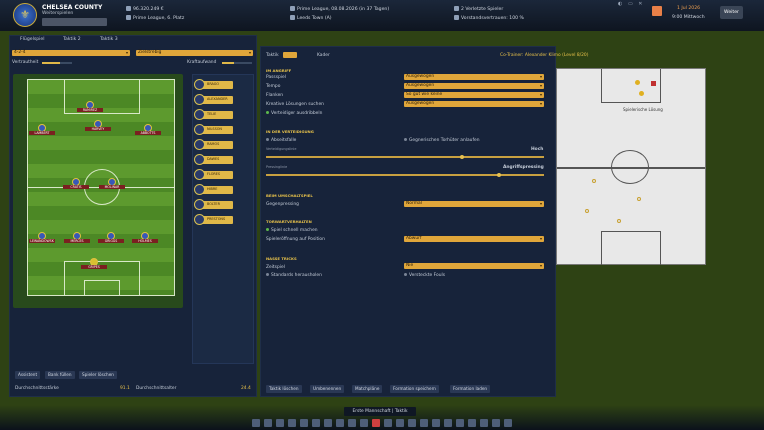 Image resolution: width=764 pixels, height=430 pixels. I want to click on shield-icon, so click(292, 17).